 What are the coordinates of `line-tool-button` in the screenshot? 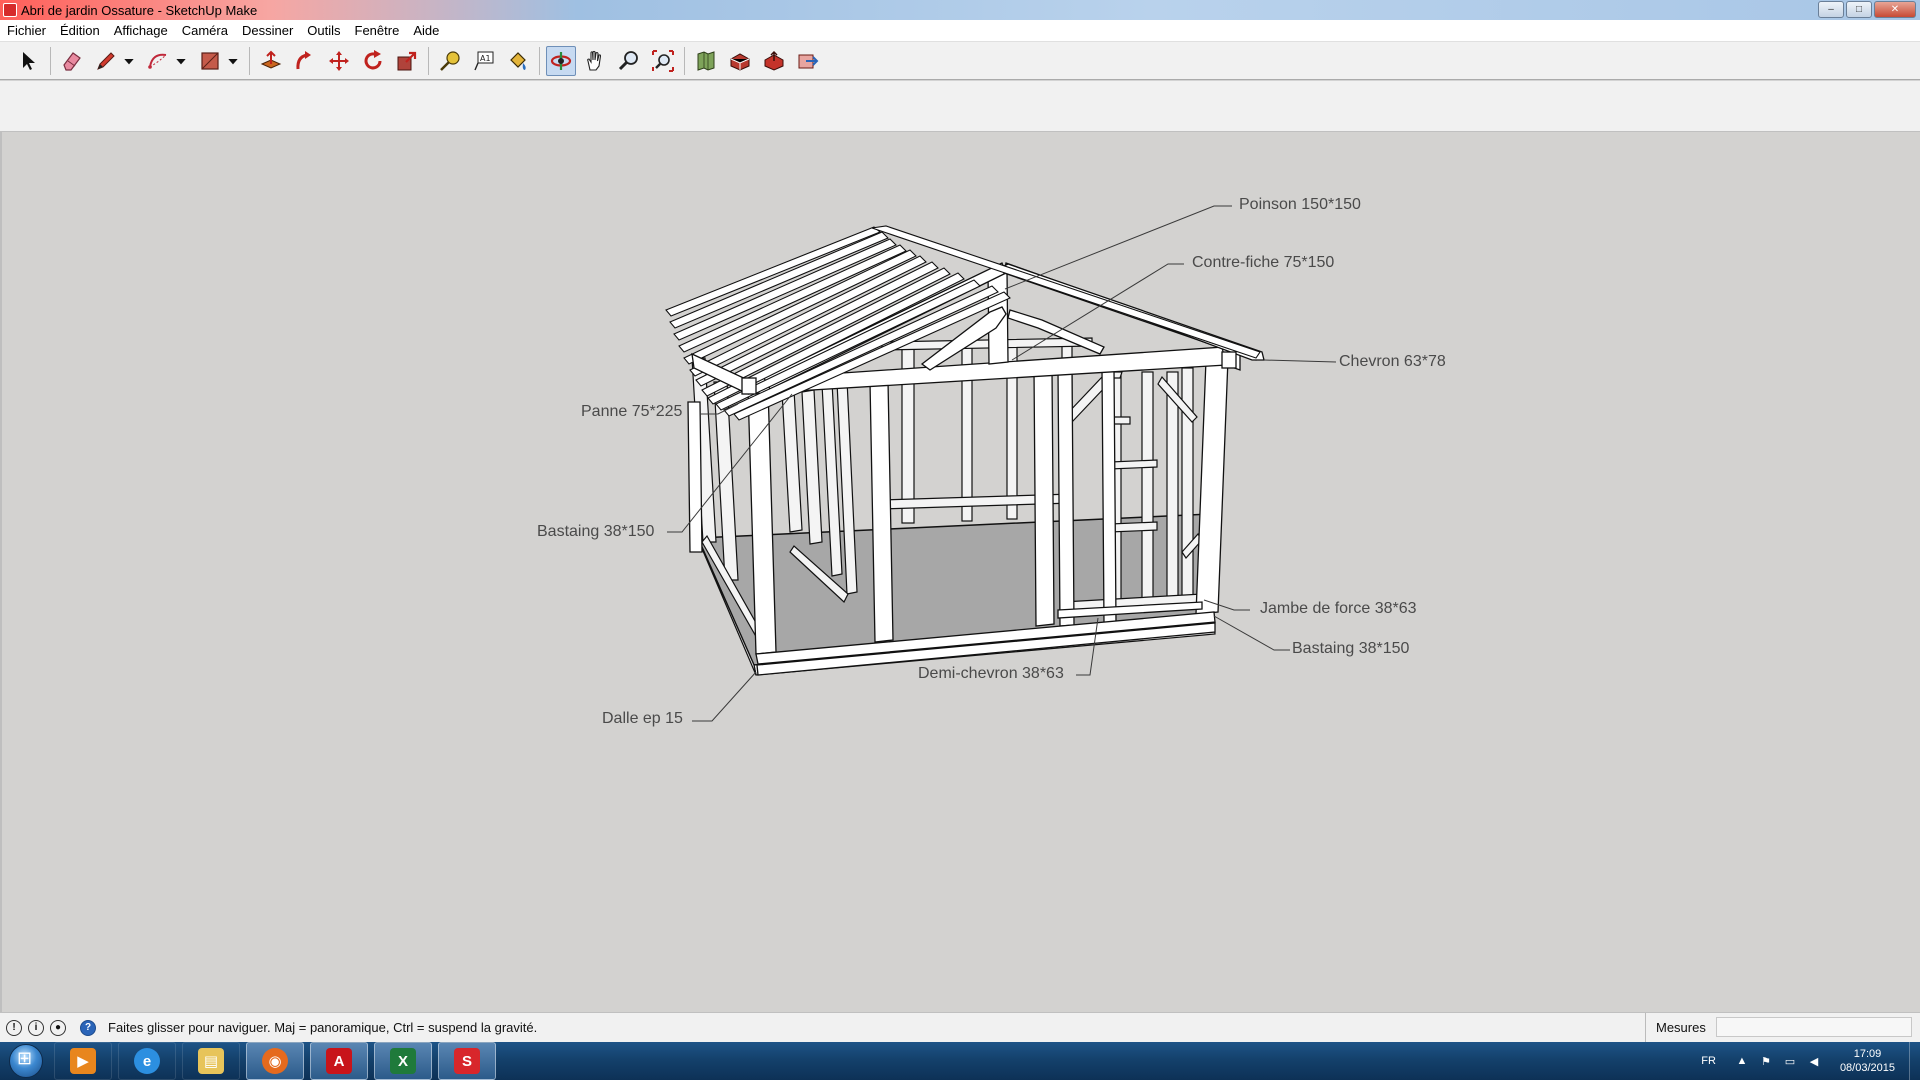 It's located at (106, 61).